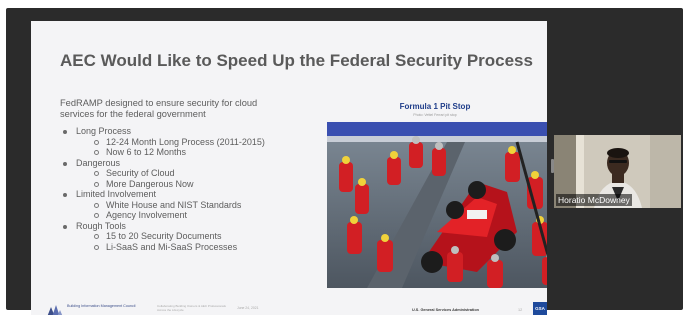  What do you see at coordinates (104, 131) in the screenshot?
I see `bullet-label: Long Process` at bounding box center [104, 131].